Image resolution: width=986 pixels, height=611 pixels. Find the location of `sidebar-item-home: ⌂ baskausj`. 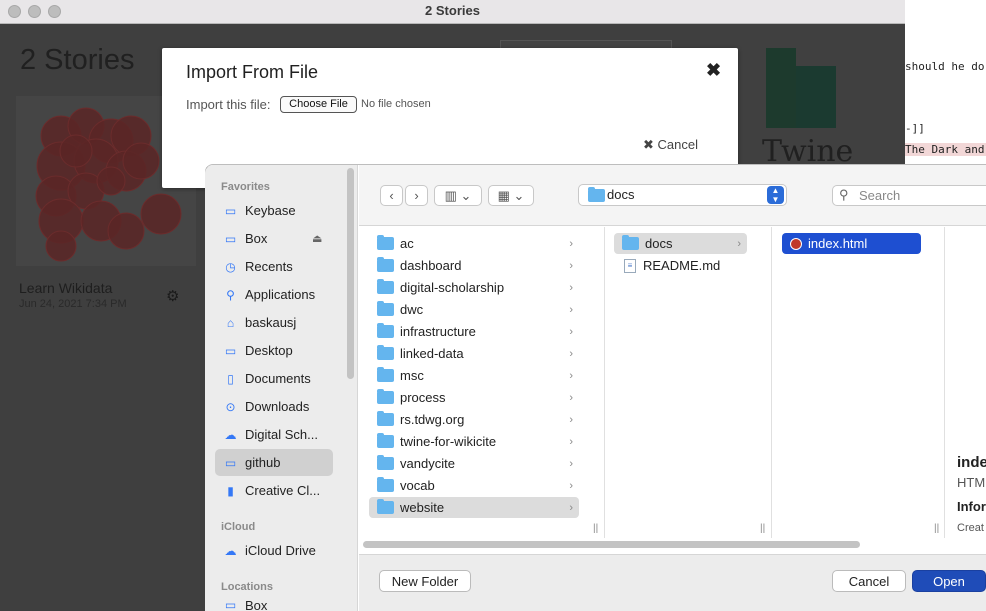

sidebar-item-home: ⌂ baskausj is located at coordinates (274, 322).